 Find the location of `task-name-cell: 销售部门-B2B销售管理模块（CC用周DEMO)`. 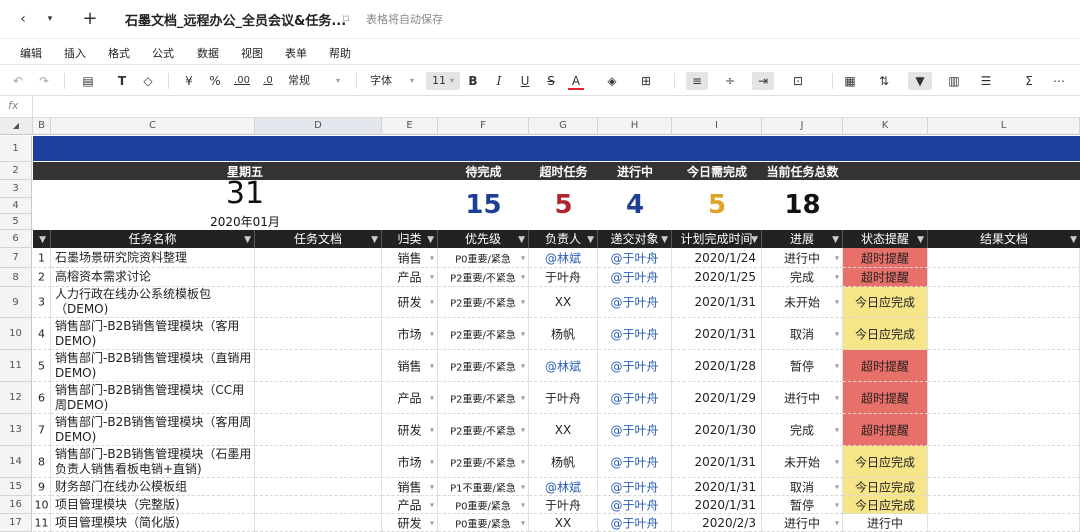

task-name-cell: 销售部门-B2B销售管理模块（CC用周DEMO) is located at coordinates (153, 398).